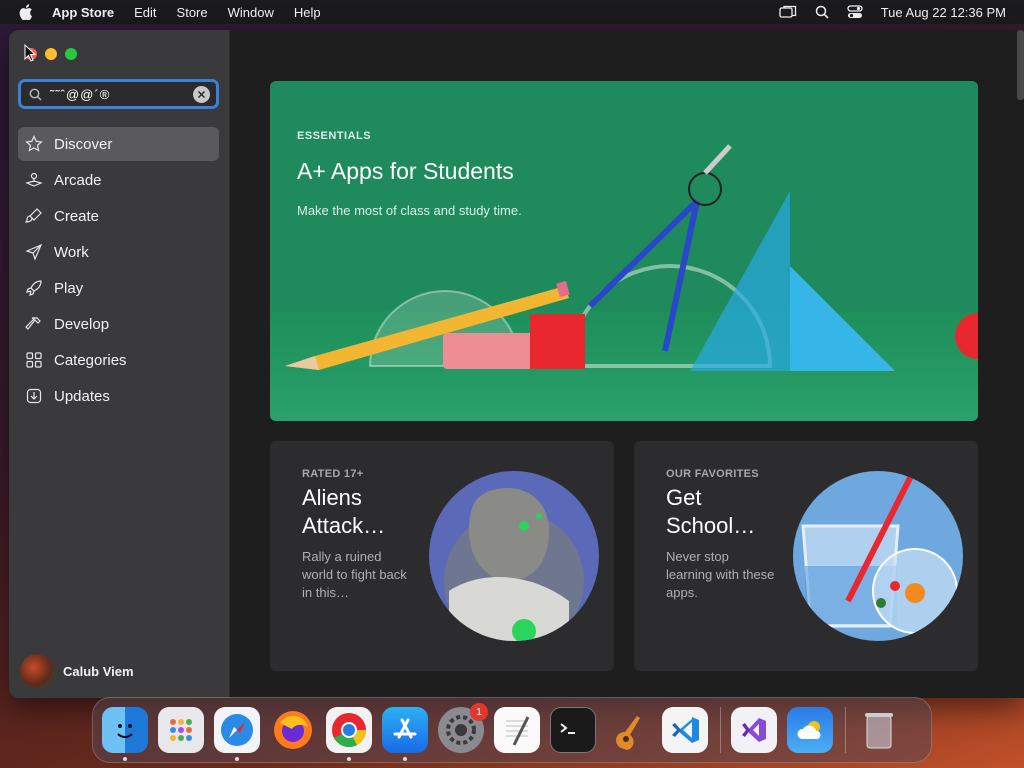  What do you see at coordinates (71, 54) in the screenshot?
I see `zoom-window-button` at bounding box center [71, 54].